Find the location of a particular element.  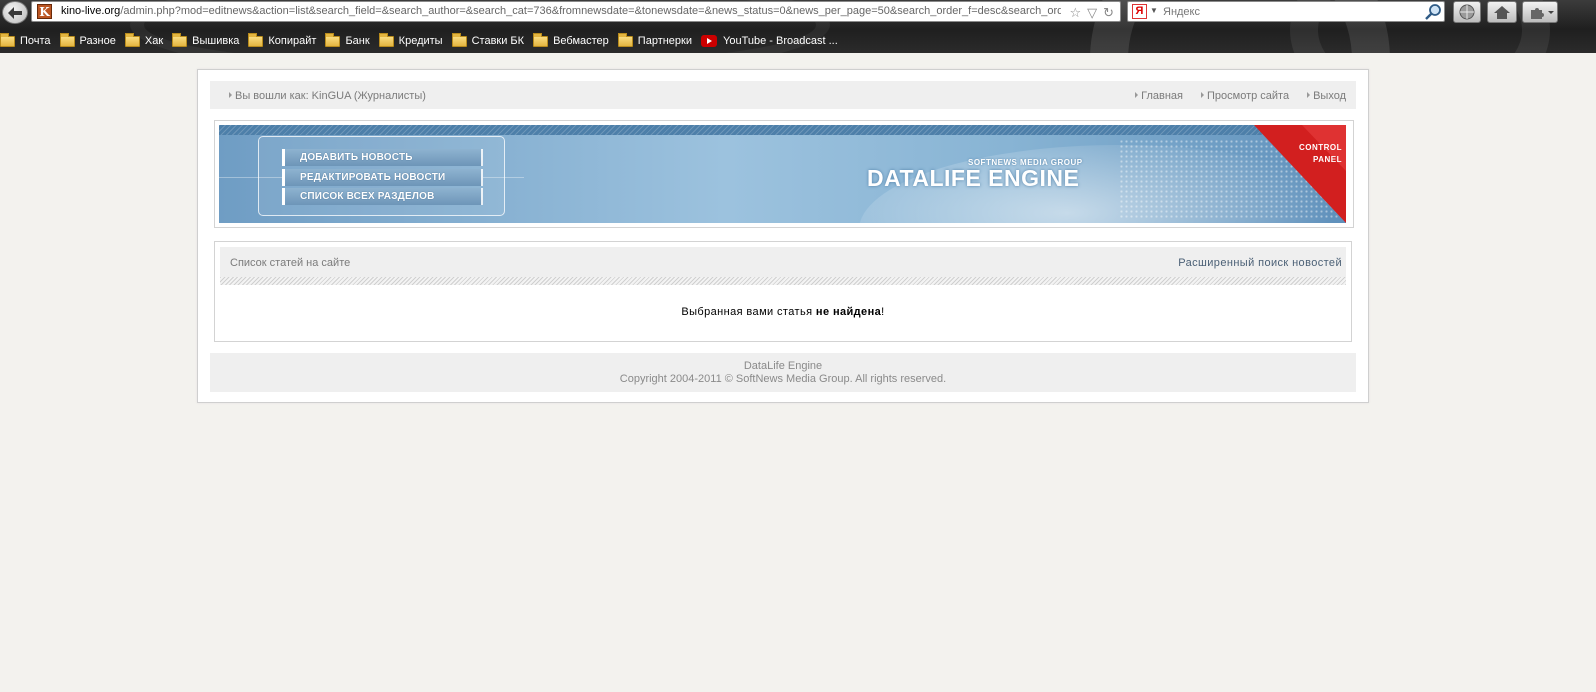

all-sections-button: СПИСОК ВСЕХ РАЗДЕЛОВ is located at coordinates (382, 196).